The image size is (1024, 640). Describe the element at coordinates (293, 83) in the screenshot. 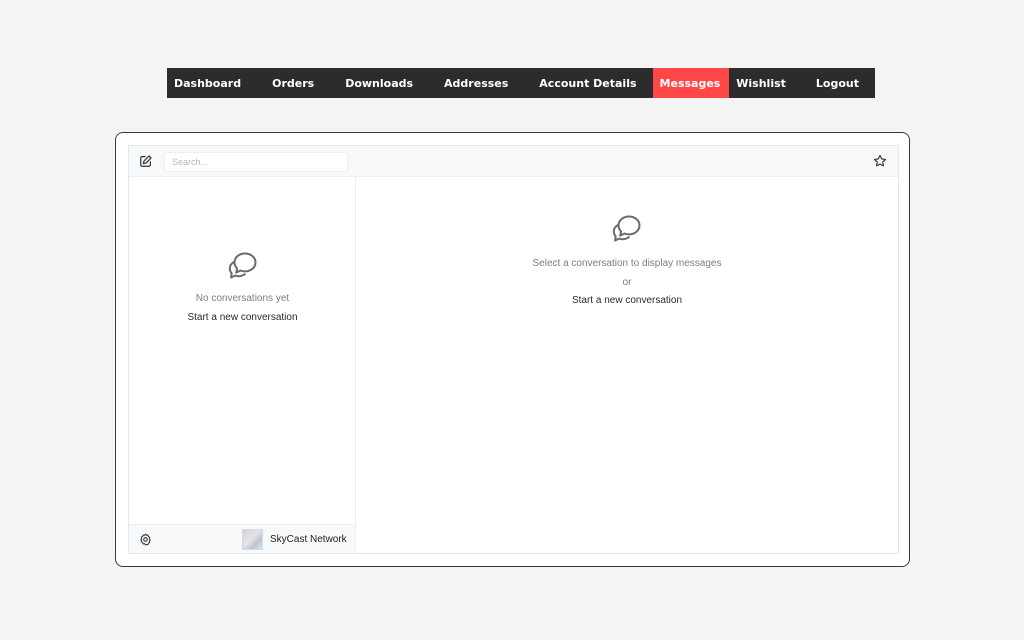

I see `nav-orders: Orders` at that location.